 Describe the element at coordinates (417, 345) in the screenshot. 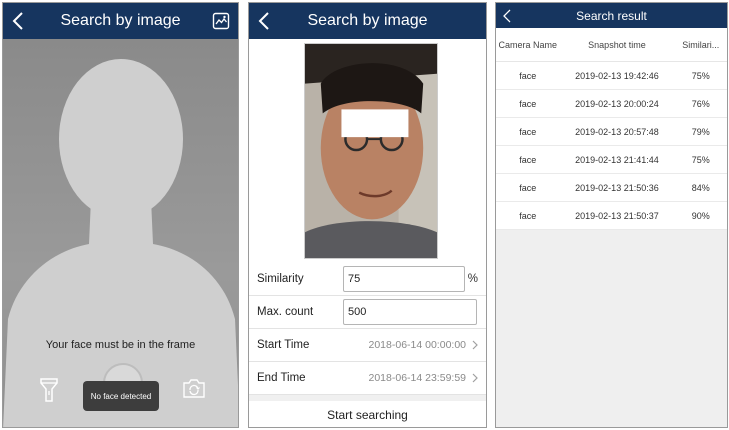

I see `start-time-value: 2018-06-14 00:00:00` at that location.